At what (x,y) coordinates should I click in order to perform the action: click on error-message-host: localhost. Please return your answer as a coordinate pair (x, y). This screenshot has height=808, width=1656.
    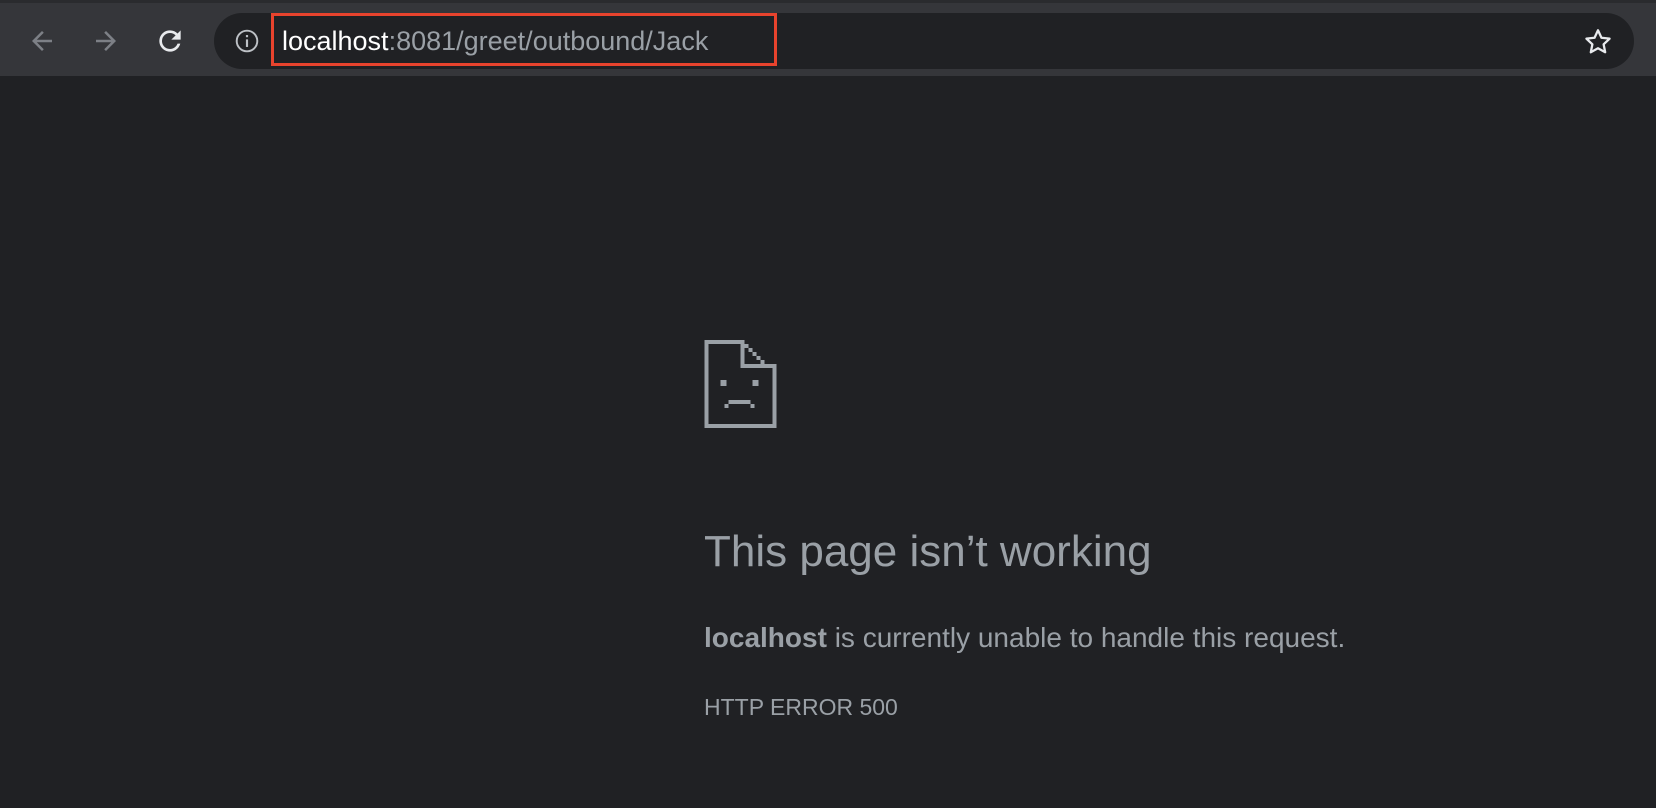
    Looking at the image, I should click on (765, 637).